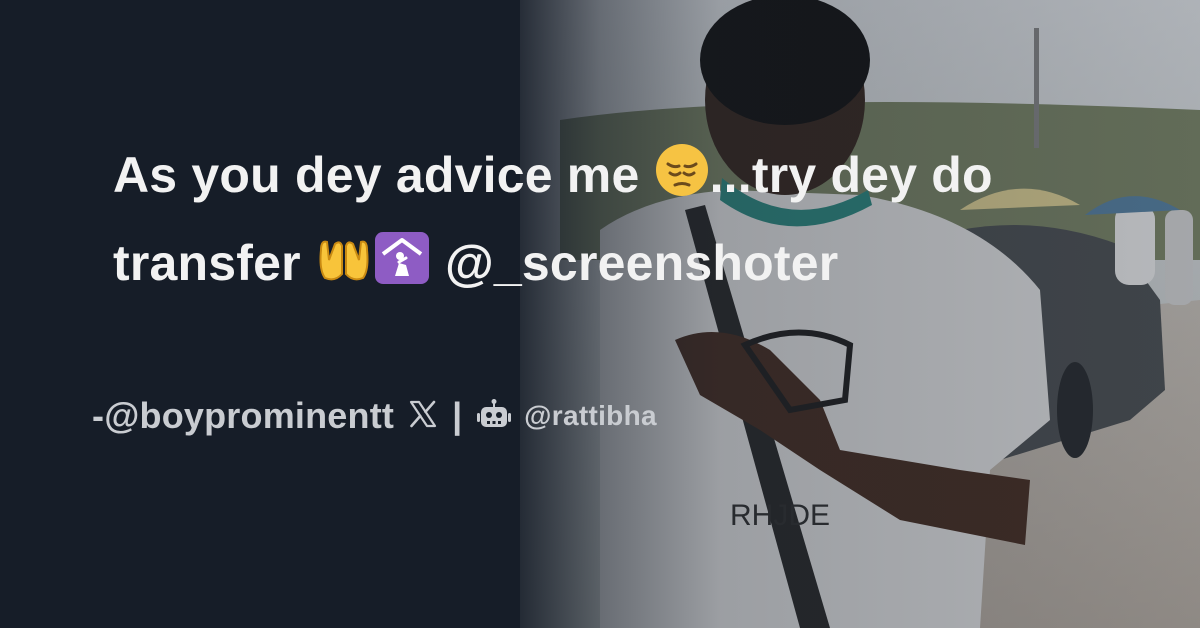  Describe the element at coordinates (682, 181) in the screenshot. I see `pensive-face-emoji-icon` at that location.